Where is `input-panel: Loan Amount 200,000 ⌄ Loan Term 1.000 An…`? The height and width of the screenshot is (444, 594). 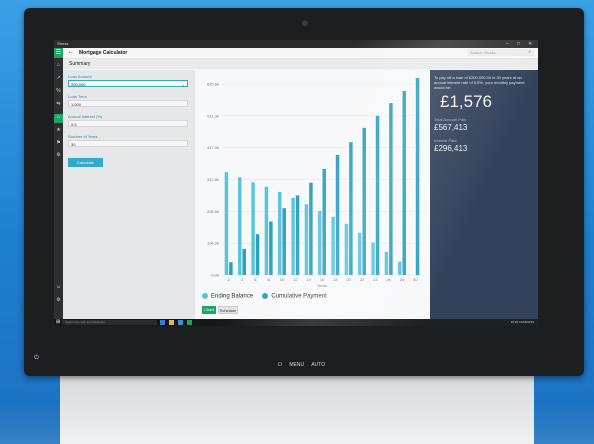 input-panel: Loan Amount 200,000 ⌄ Loan Term 1.000 An… is located at coordinates (129, 194).